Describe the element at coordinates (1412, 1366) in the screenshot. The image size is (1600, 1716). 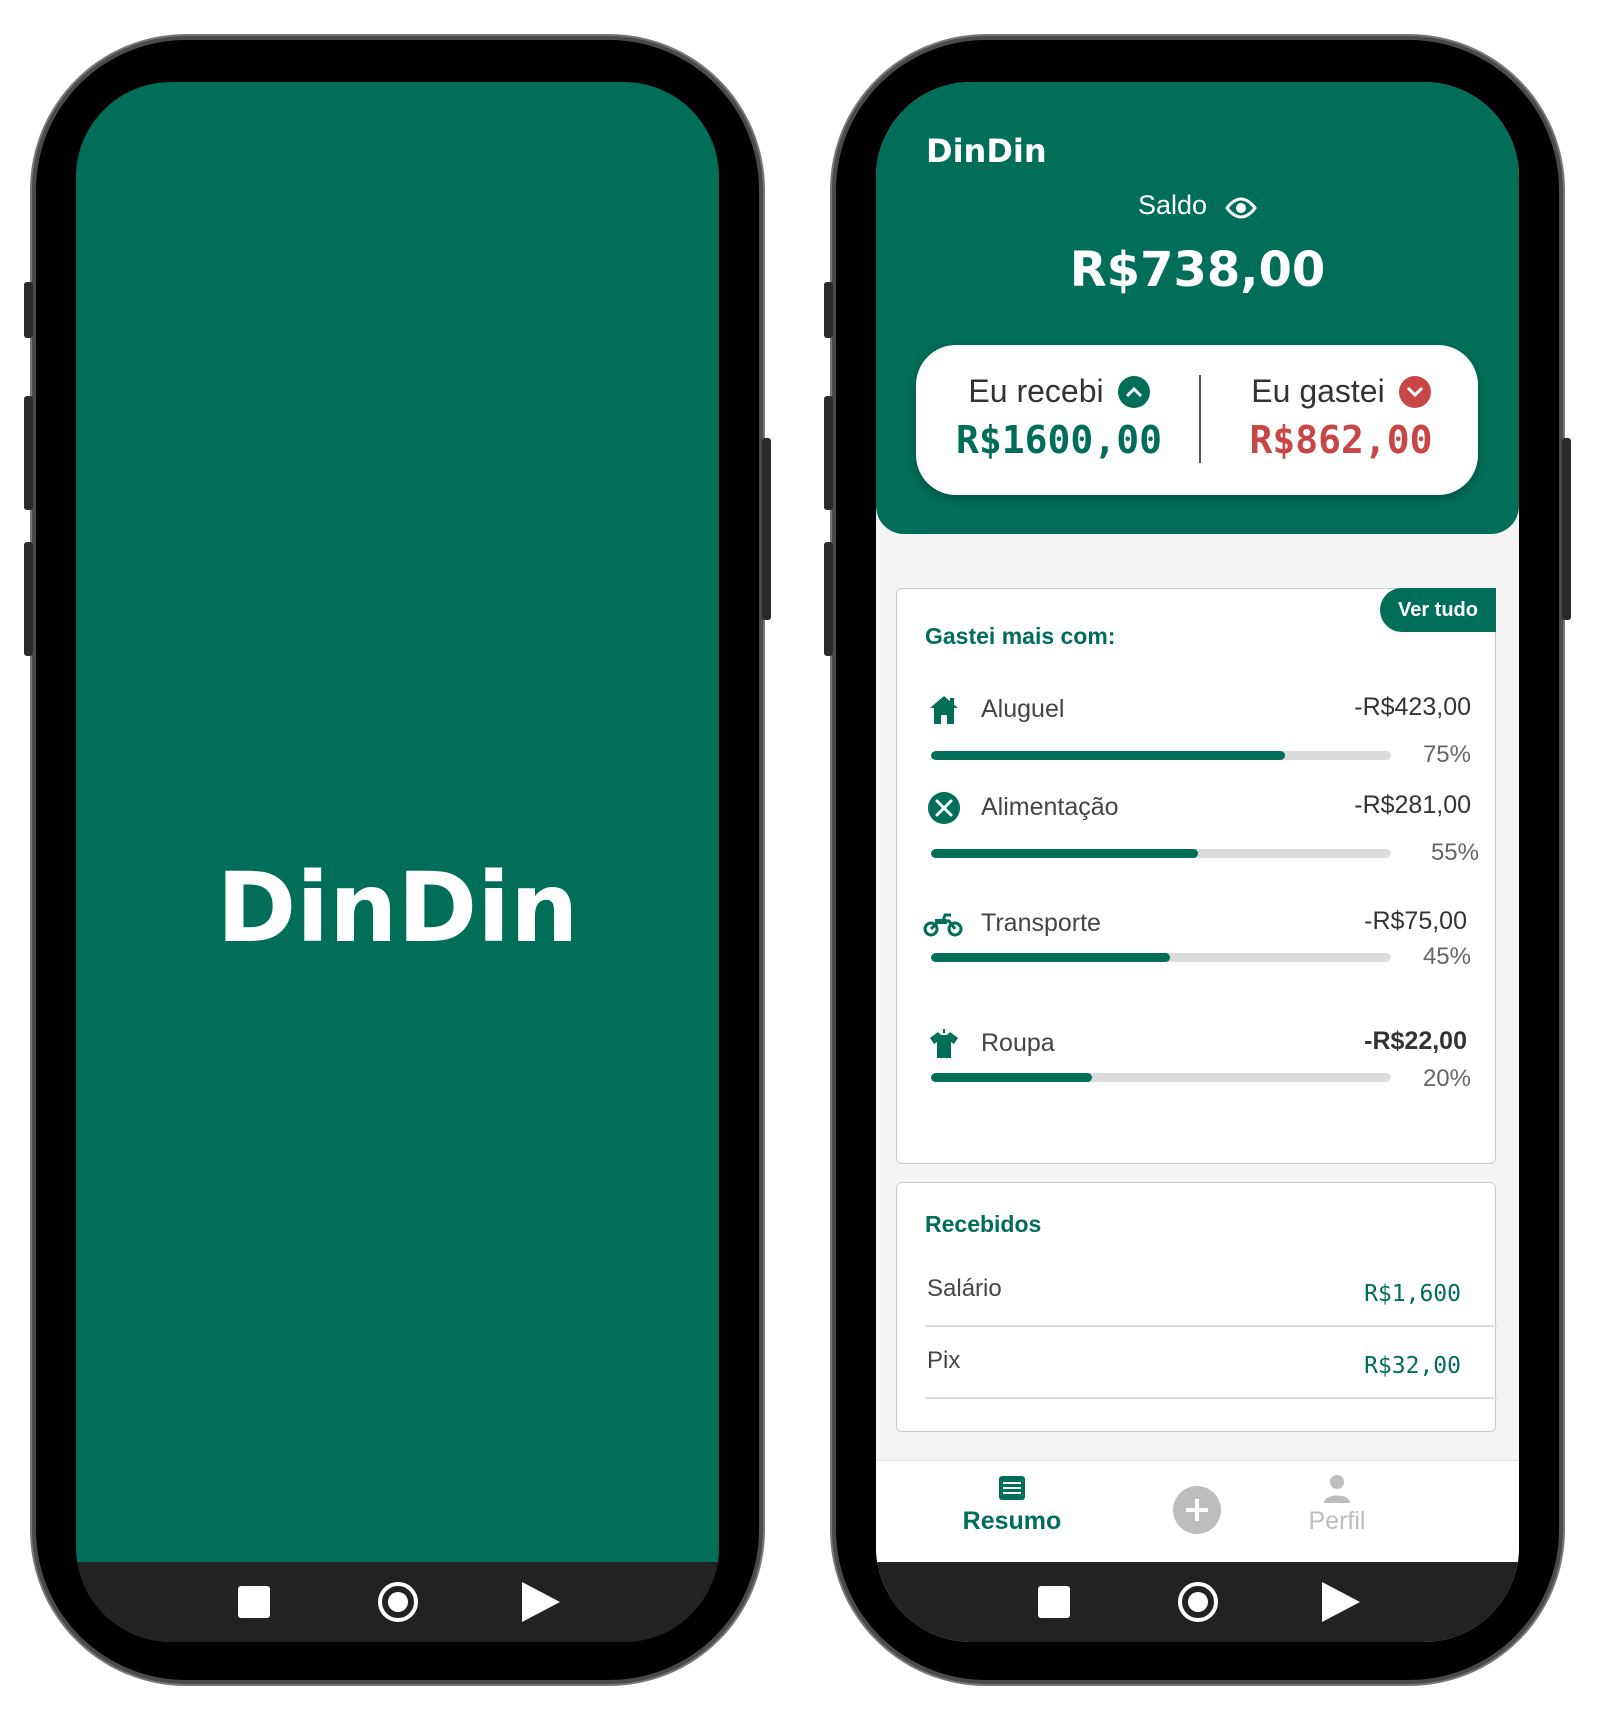
I see `received-value: R$32,00` at that location.